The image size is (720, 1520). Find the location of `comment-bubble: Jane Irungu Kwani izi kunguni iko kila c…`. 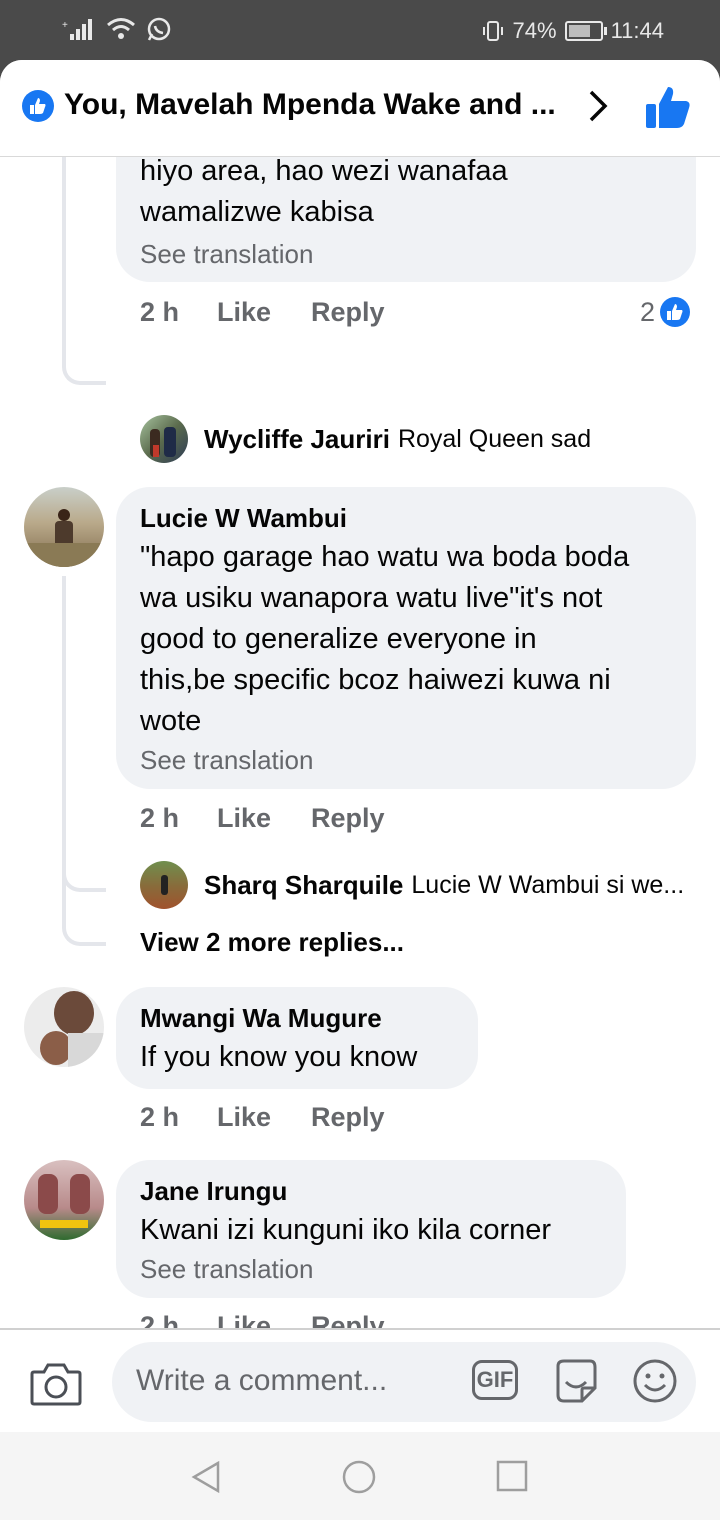

comment-bubble: Jane Irungu Kwani izi kunguni iko kila c… is located at coordinates (371, 1229).